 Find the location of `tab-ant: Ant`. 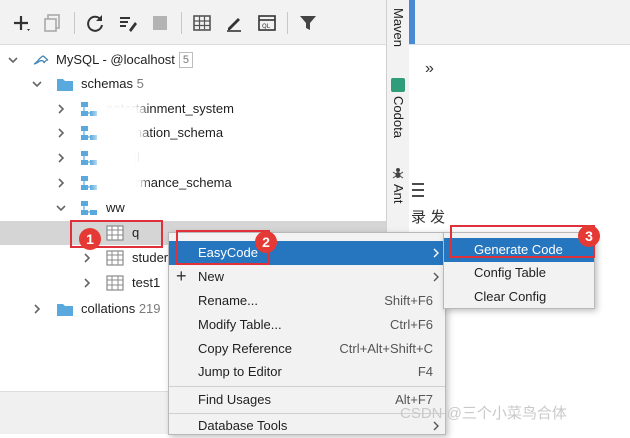

tab-ant: Ant is located at coordinates (398, 194).